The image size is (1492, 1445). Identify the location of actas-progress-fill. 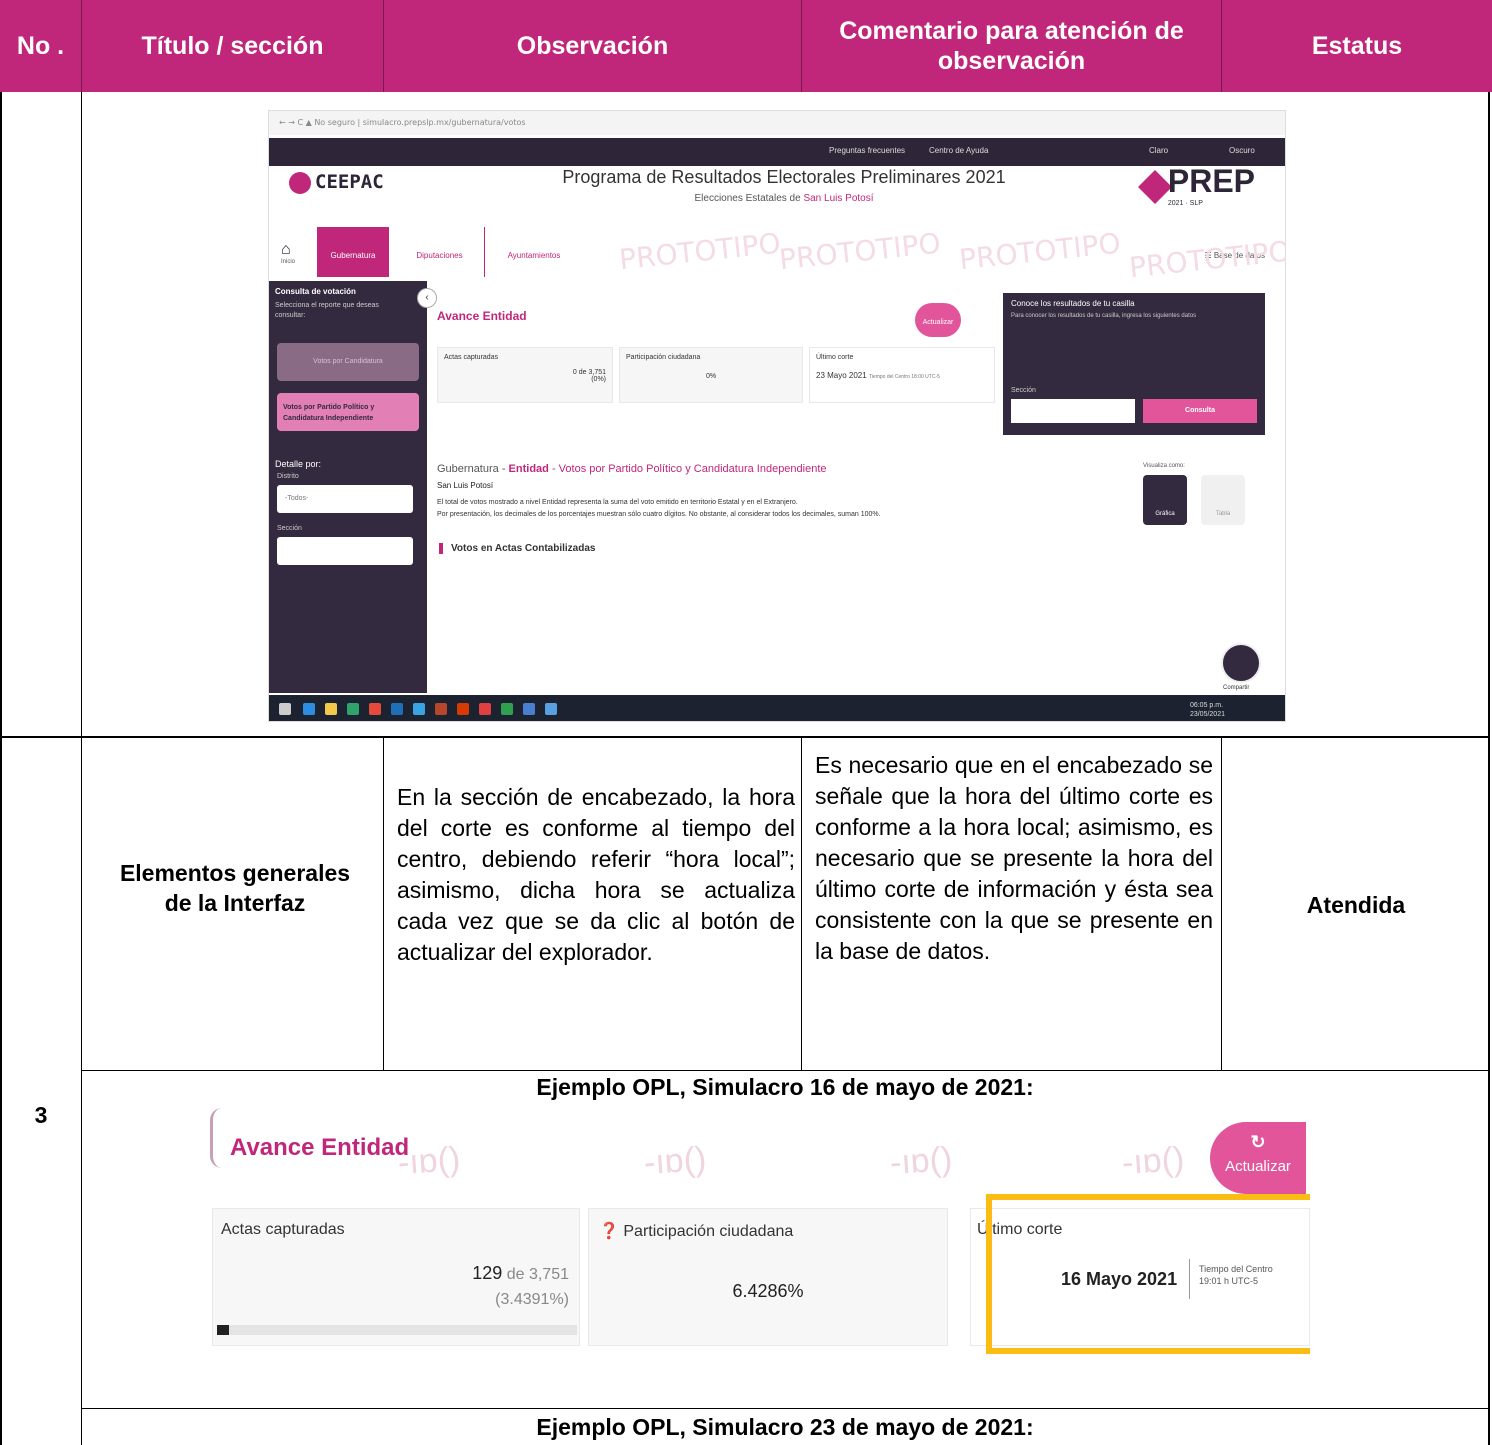
(223, 1330).